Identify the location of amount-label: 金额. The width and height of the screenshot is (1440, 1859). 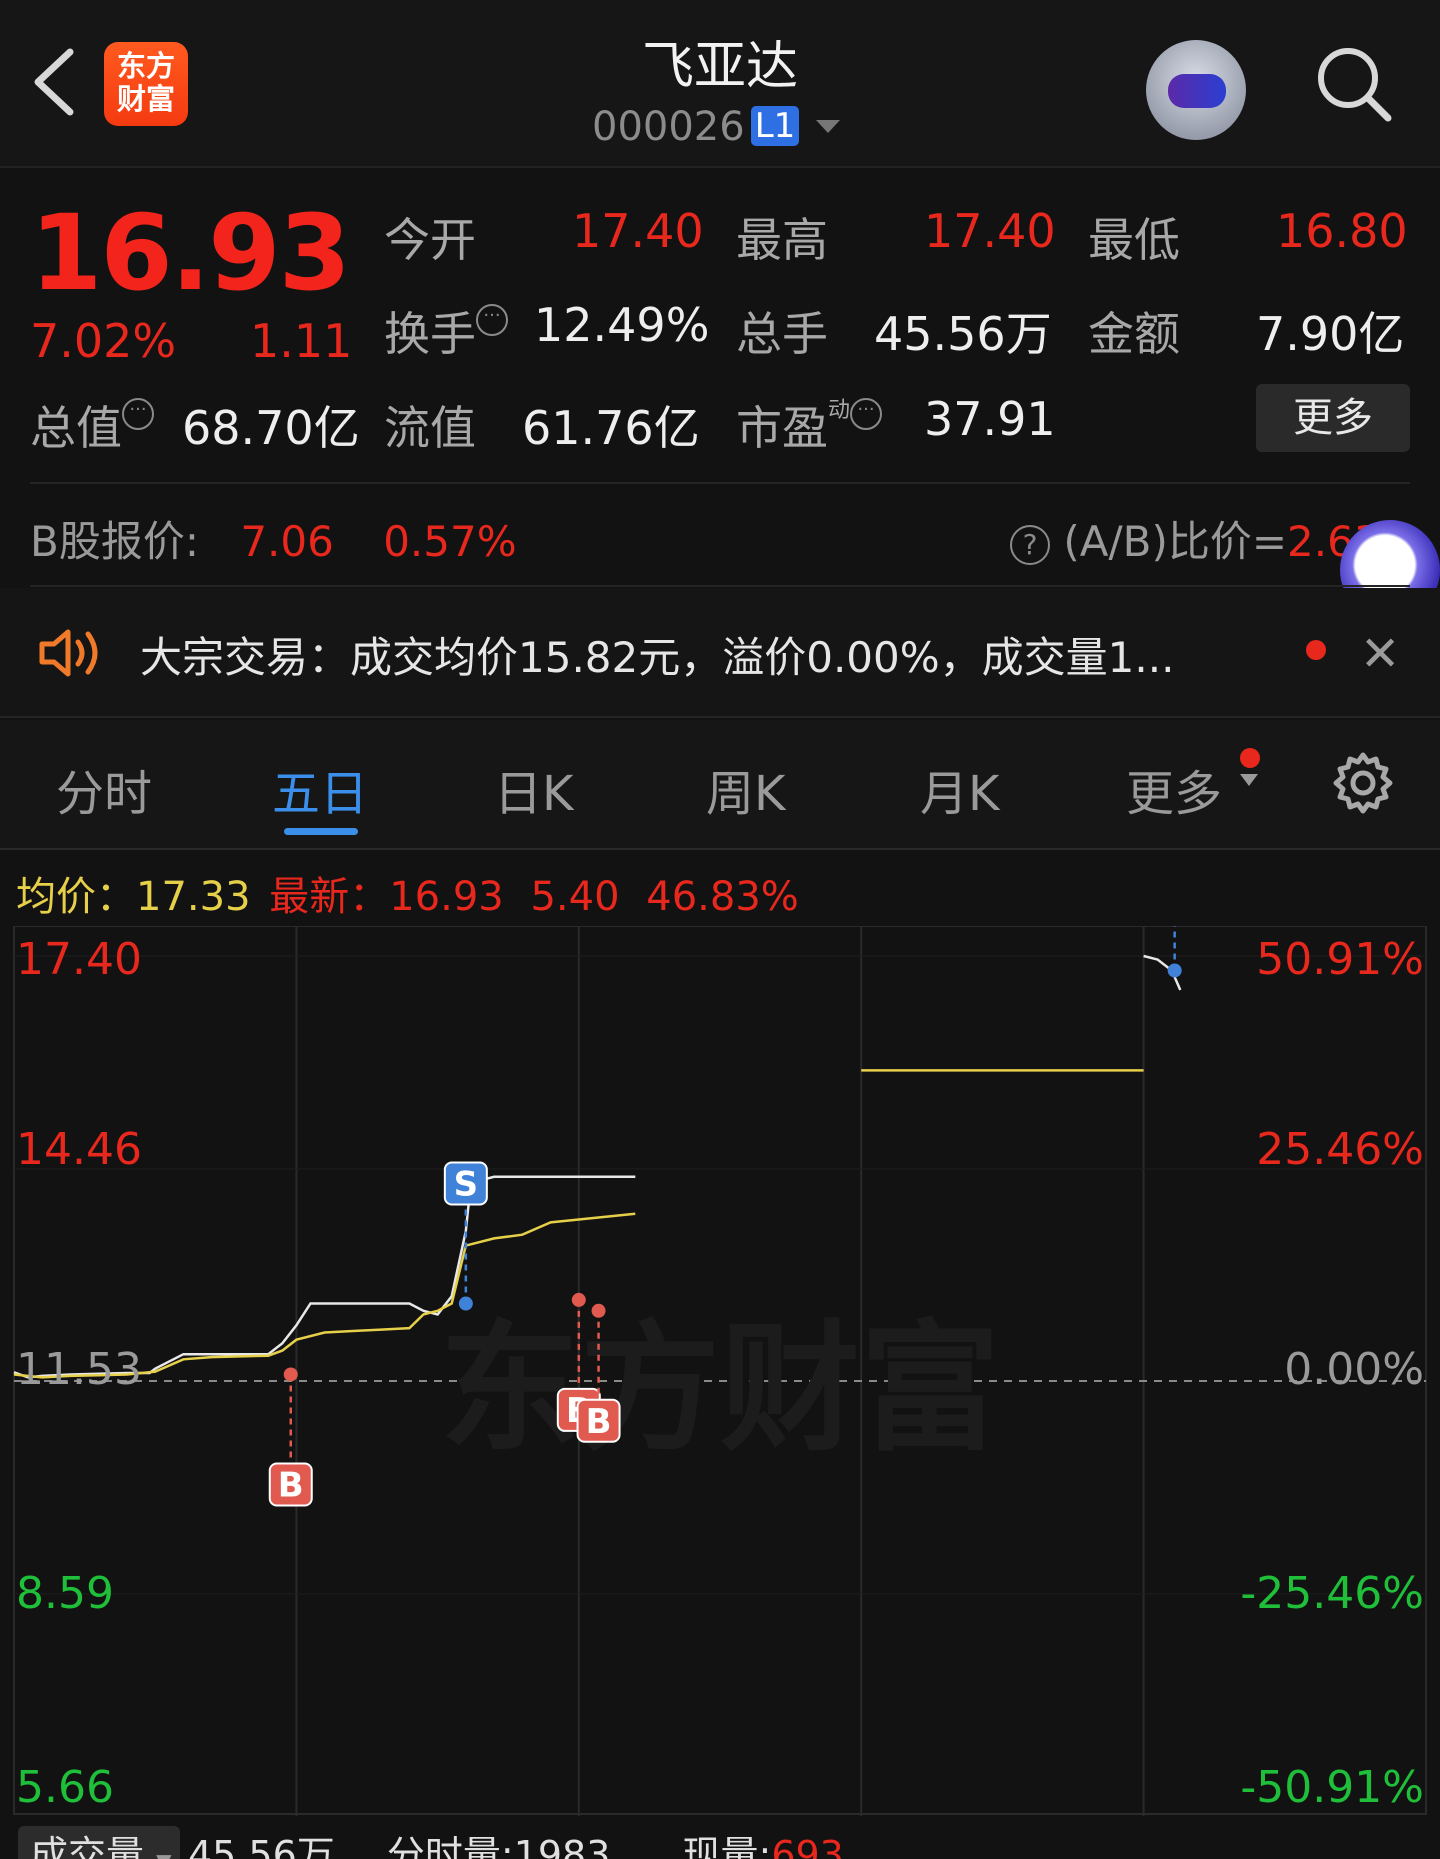
(1134, 334).